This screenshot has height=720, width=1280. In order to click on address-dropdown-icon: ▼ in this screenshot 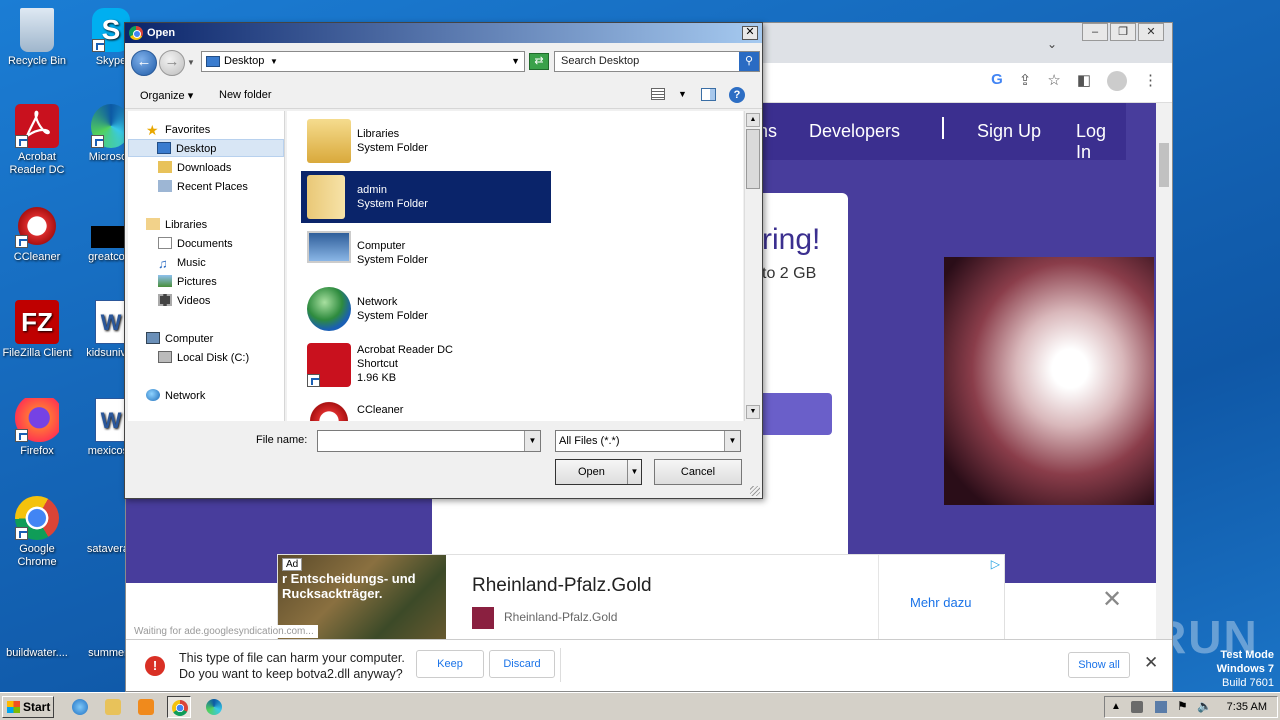, I will do `click(515, 61)`.